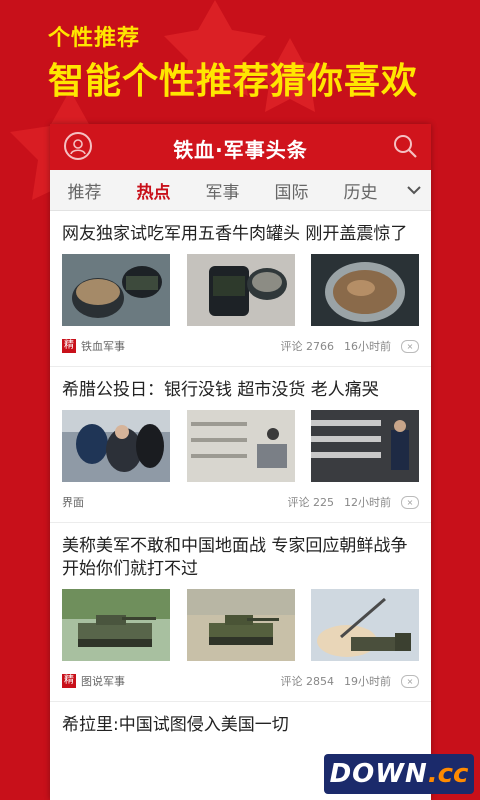 This screenshot has height=800, width=480. I want to click on news-title: 希腊公投日：银行没钱 超市没货 老人痛哭, so click(240, 384).